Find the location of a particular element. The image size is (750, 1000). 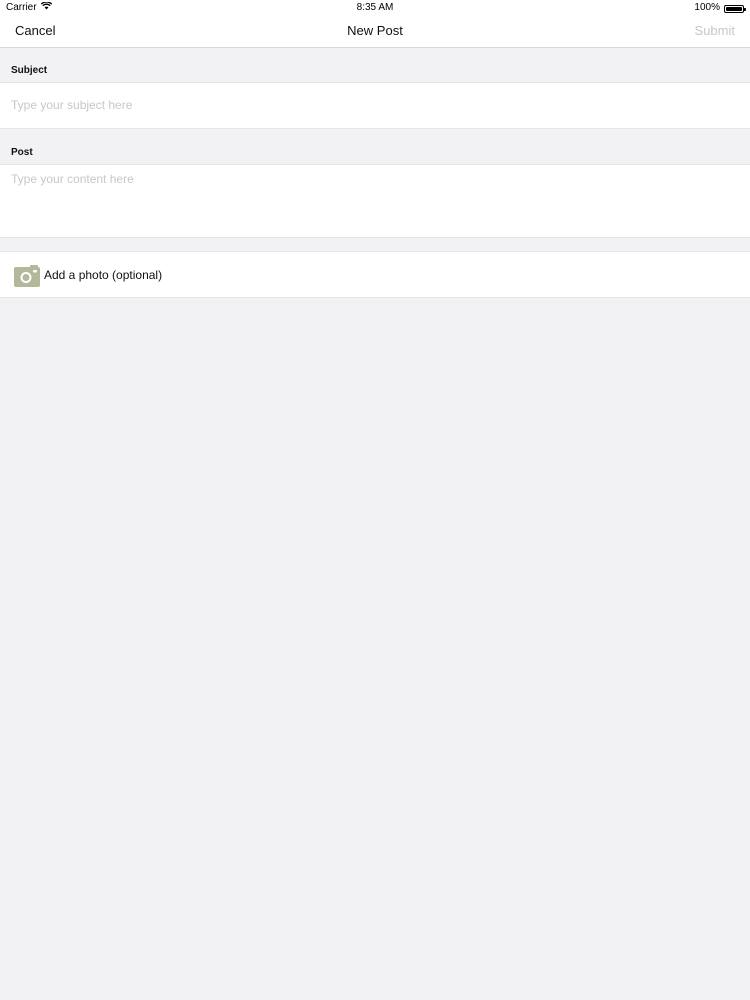

subject-field-container is located at coordinates (375, 105).